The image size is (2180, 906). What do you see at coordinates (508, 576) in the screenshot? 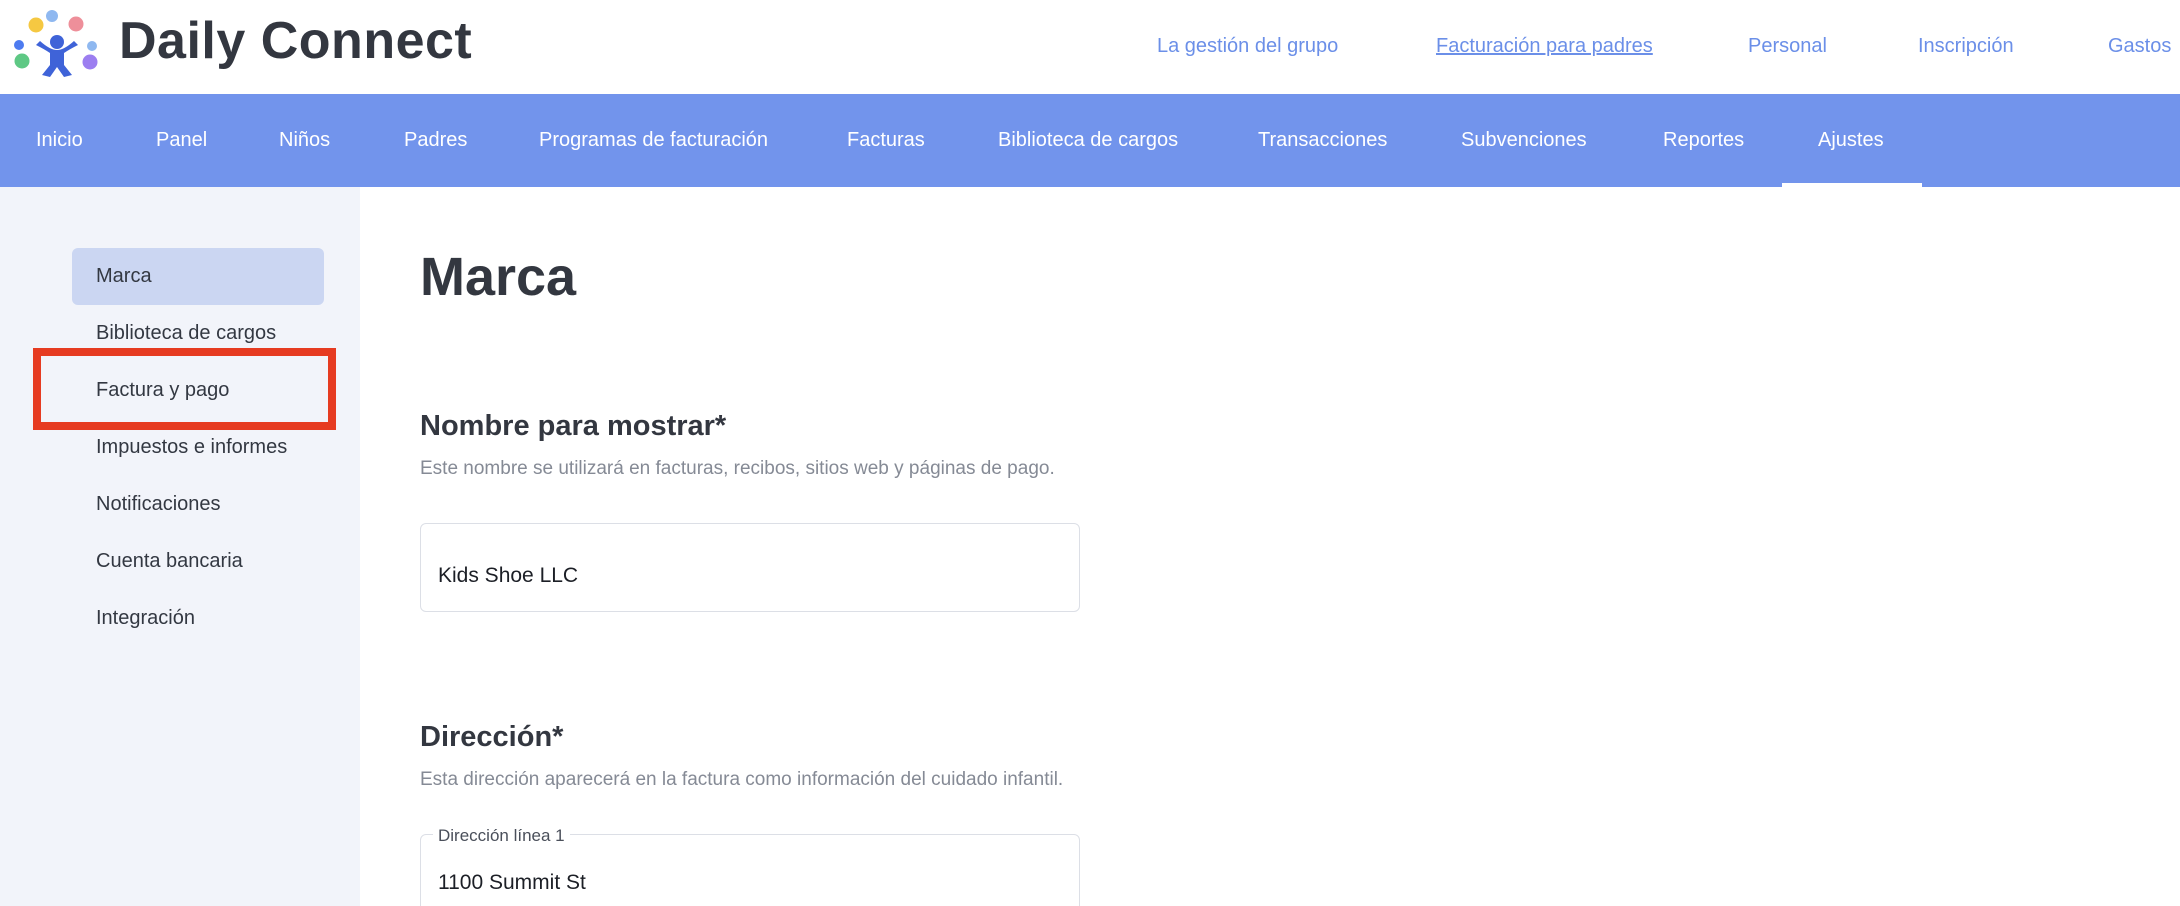
I see `display-name-value: Kids Shoe LLC` at bounding box center [508, 576].